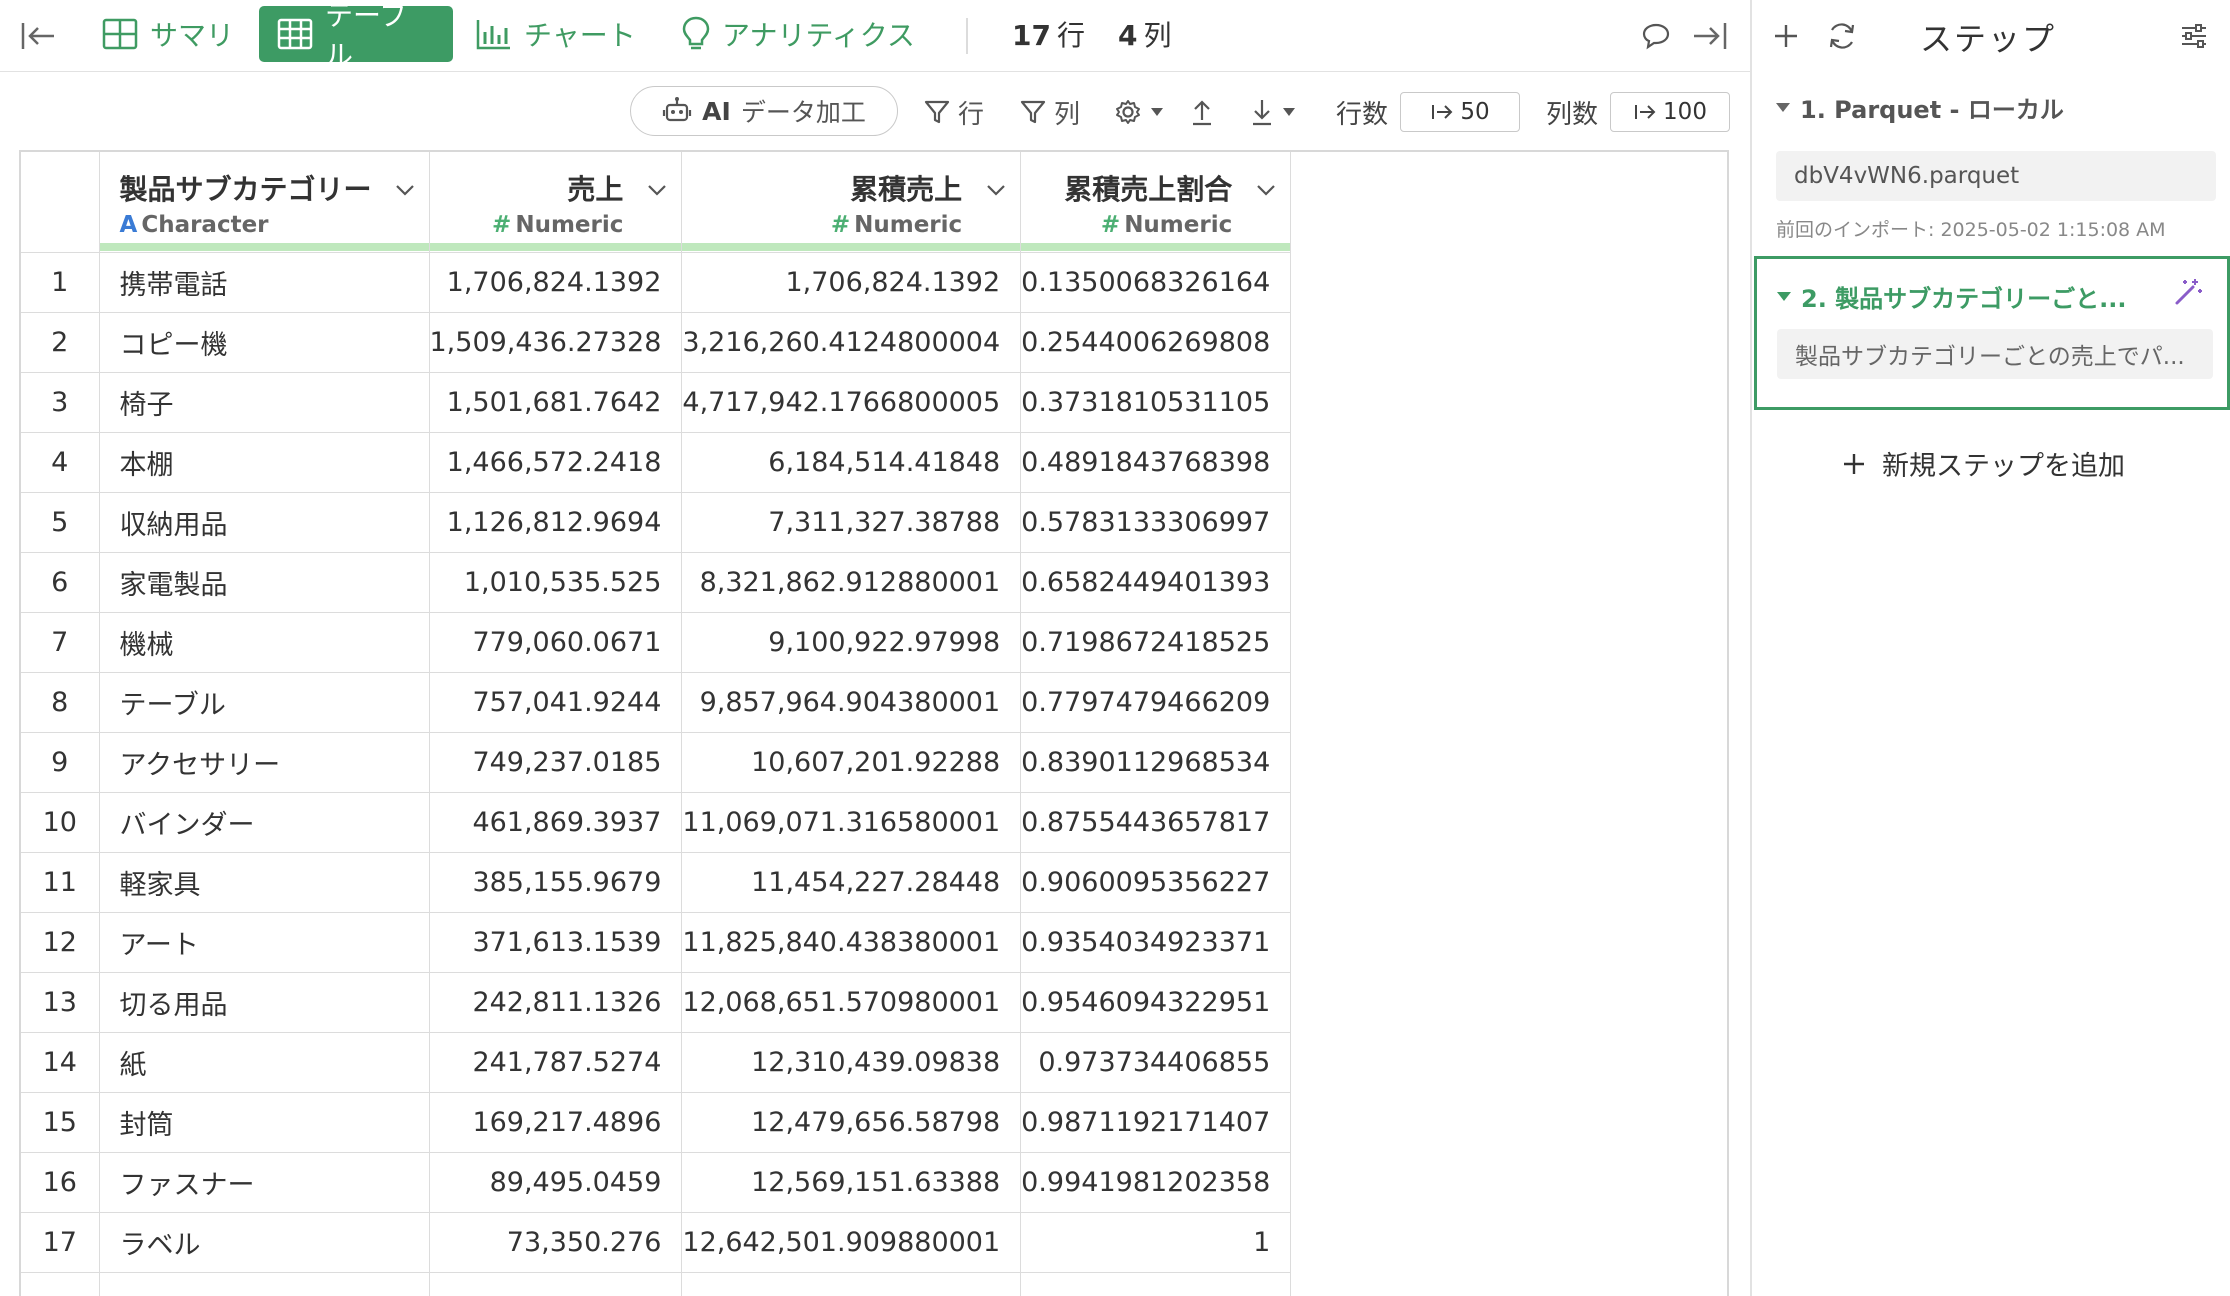  What do you see at coordinates (1050, 112) in the screenshot?
I see `filter-columns-button: 列` at bounding box center [1050, 112].